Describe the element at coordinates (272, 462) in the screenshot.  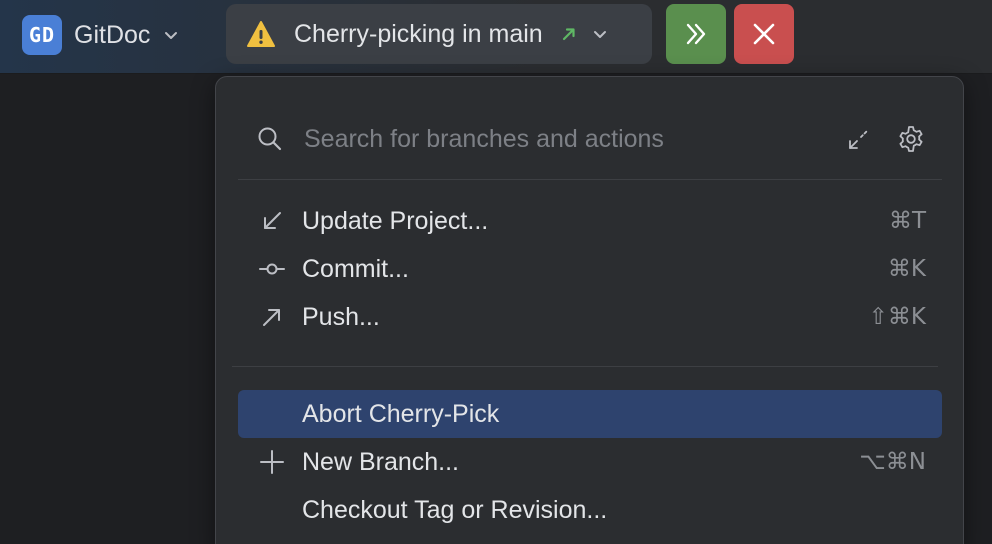
I see `plus-icon` at that location.